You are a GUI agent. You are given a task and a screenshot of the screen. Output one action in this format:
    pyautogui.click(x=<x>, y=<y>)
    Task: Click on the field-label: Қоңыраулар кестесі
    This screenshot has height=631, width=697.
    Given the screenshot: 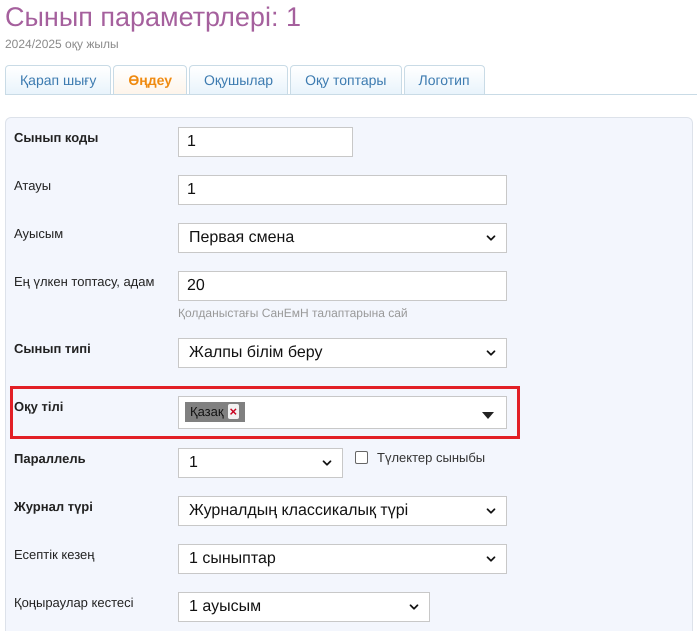 What is the action you would take?
    pyautogui.click(x=74, y=602)
    